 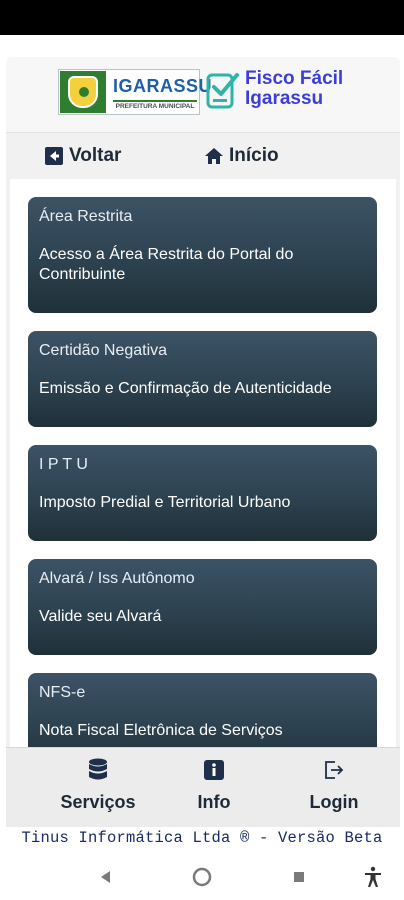 What do you see at coordinates (86, 216) in the screenshot?
I see `card-title: Área Restrita` at bounding box center [86, 216].